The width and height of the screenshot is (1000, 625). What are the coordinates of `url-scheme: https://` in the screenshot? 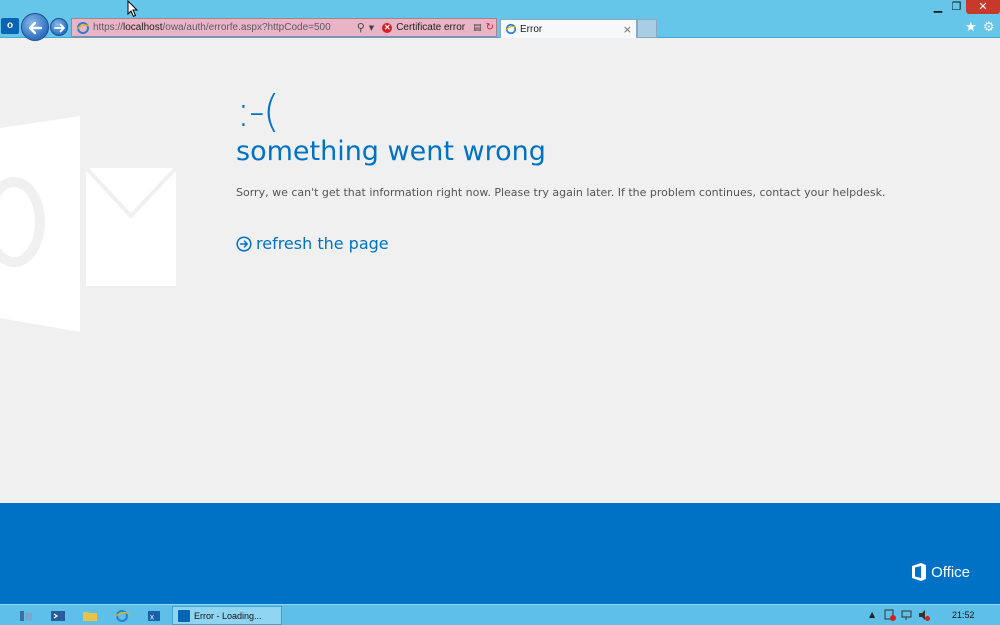 It's located at (108, 27).